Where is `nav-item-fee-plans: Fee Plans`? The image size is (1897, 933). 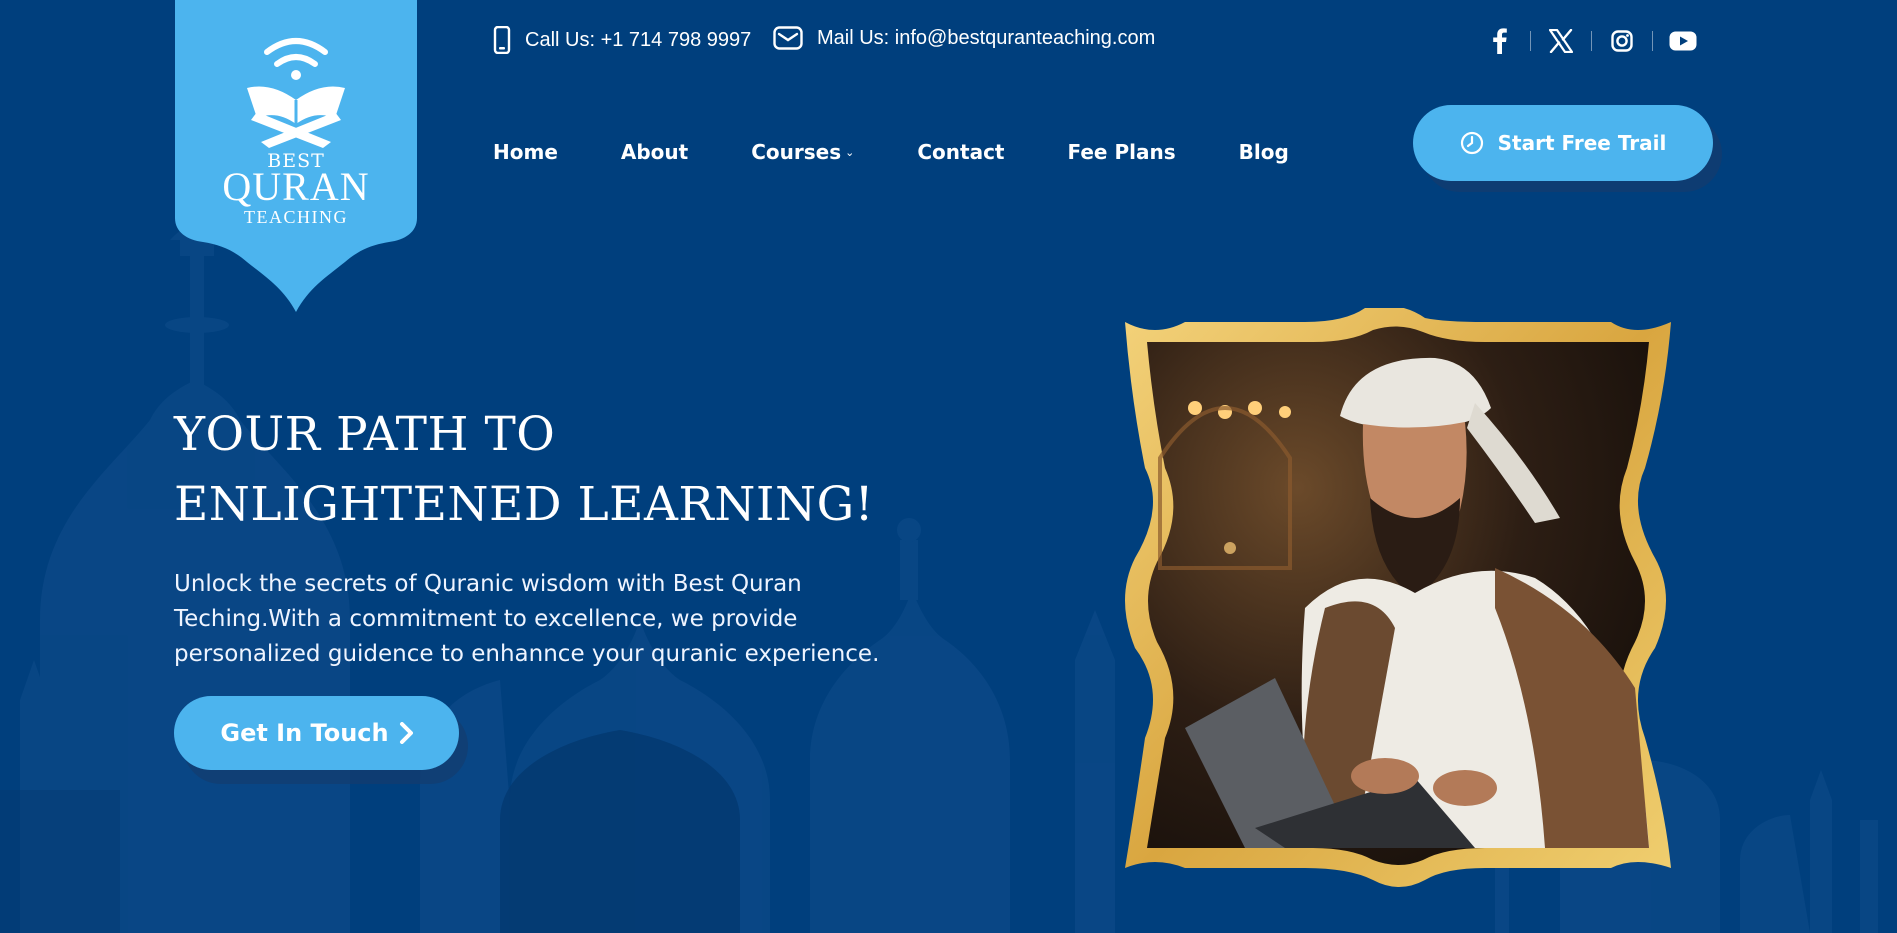 nav-item-fee-plans: Fee Plans is located at coordinates (1122, 152).